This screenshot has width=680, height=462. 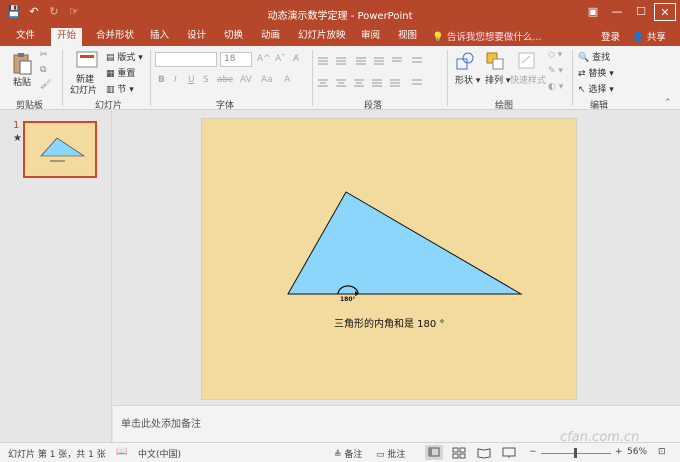 I want to click on slideshow-view-button, so click(x=509, y=452).